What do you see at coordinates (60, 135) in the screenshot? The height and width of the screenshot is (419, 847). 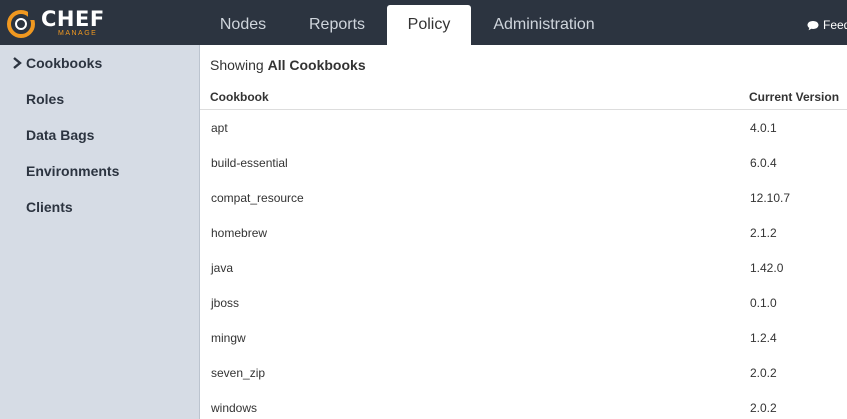 I see `sidebar-item-data-bags: Data Bags` at bounding box center [60, 135].